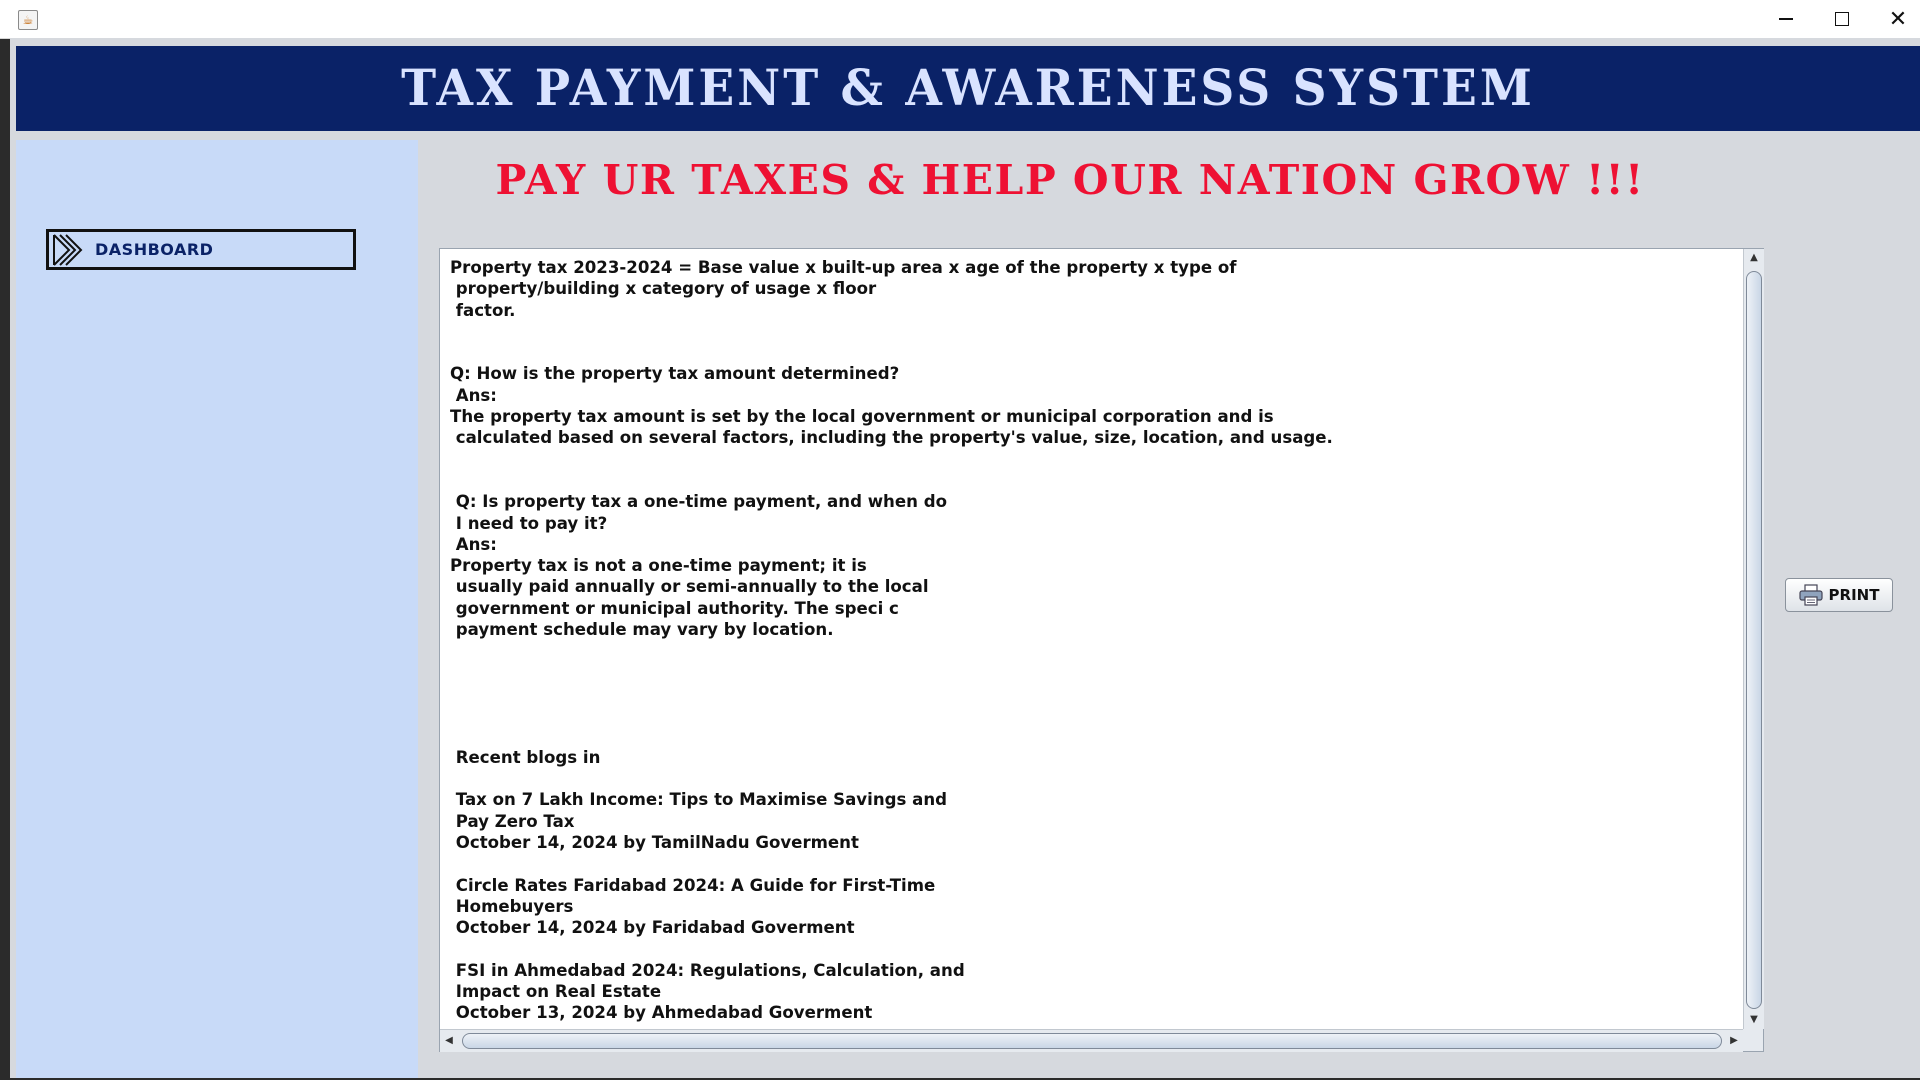  Describe the element at coordinates (1754, 258) in the screenshot. I see `scroll-up-icon: ▲` at that location.